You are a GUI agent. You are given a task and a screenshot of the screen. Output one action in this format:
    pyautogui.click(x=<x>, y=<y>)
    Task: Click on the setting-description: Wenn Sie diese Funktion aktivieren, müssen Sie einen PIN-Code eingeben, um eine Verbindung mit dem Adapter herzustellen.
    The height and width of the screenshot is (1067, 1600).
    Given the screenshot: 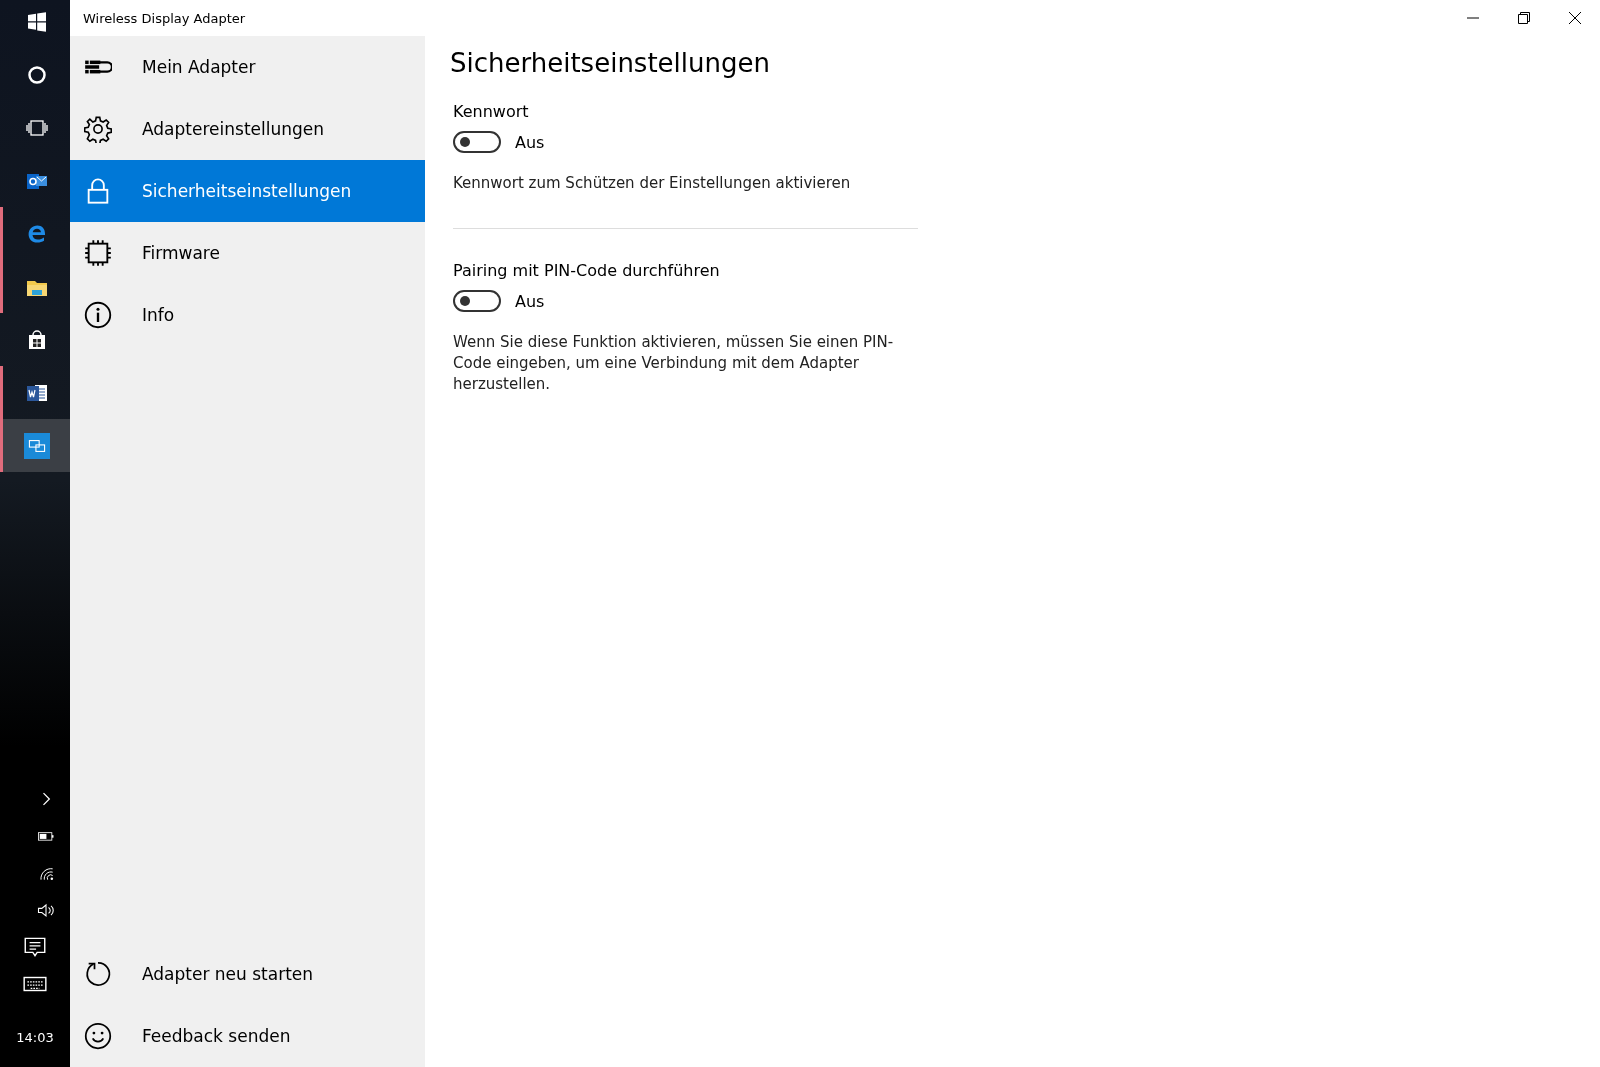 What is the action you would take?
    pyautogui.click(x=674, y=363)
    